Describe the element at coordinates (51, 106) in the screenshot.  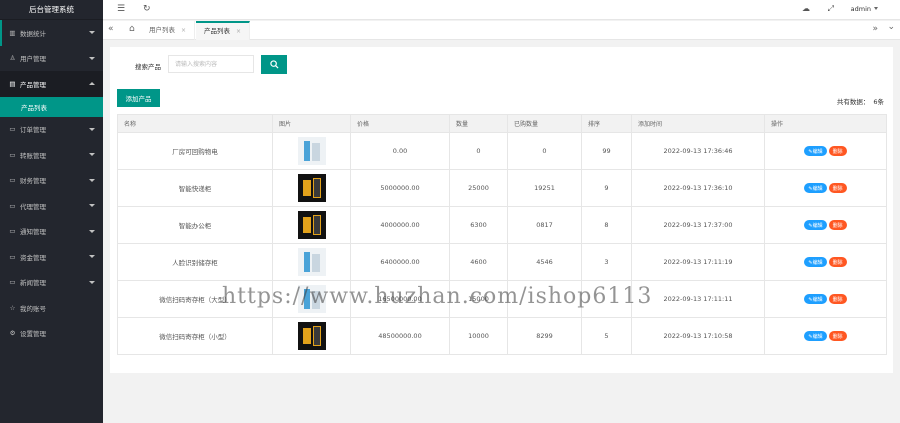
I see `sidebar-subitem-product-list: 产品列表` at that location.